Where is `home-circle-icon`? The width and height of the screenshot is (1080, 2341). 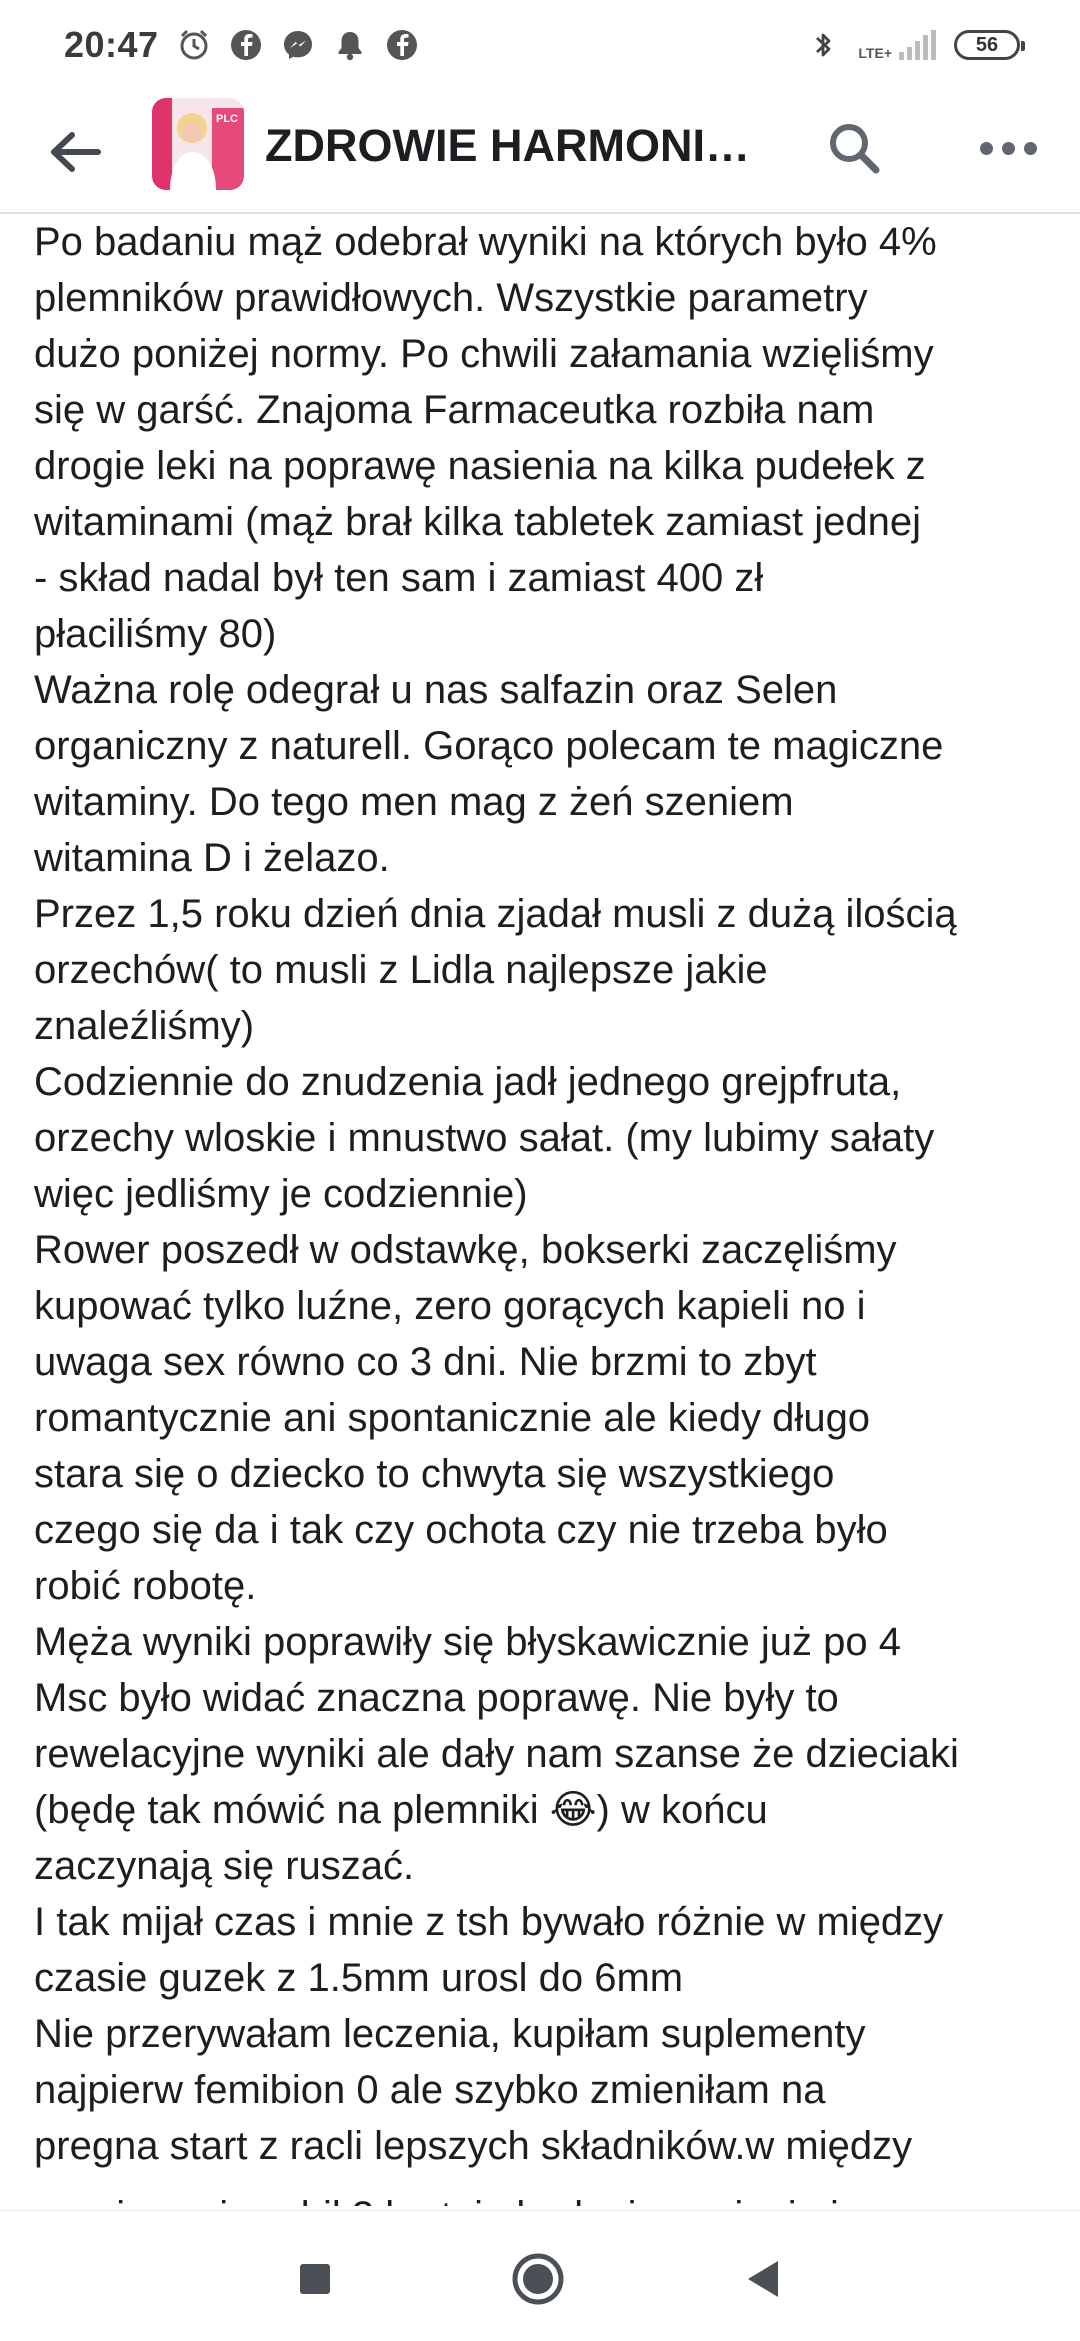 home-circle-icon is located at coordinates (538, 2279).